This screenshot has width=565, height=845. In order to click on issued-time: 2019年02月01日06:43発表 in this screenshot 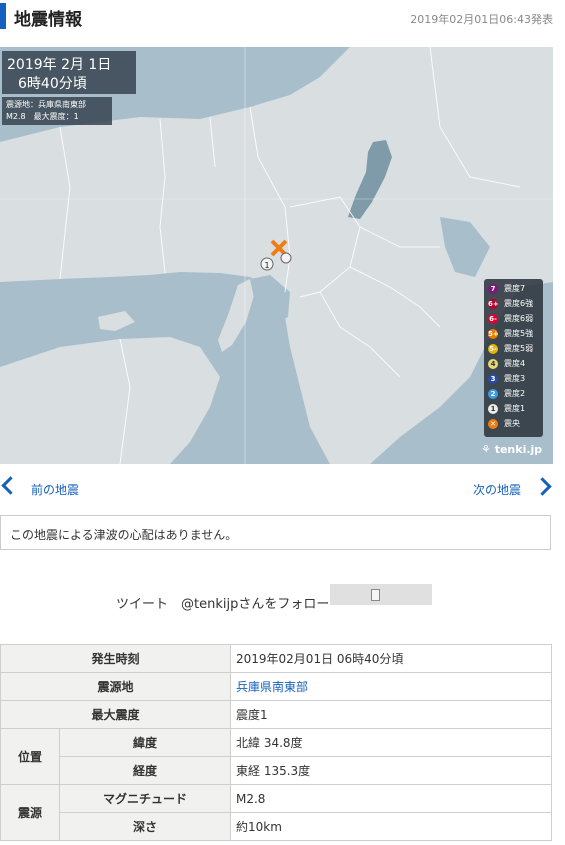, I will do `click(481, 19)`.